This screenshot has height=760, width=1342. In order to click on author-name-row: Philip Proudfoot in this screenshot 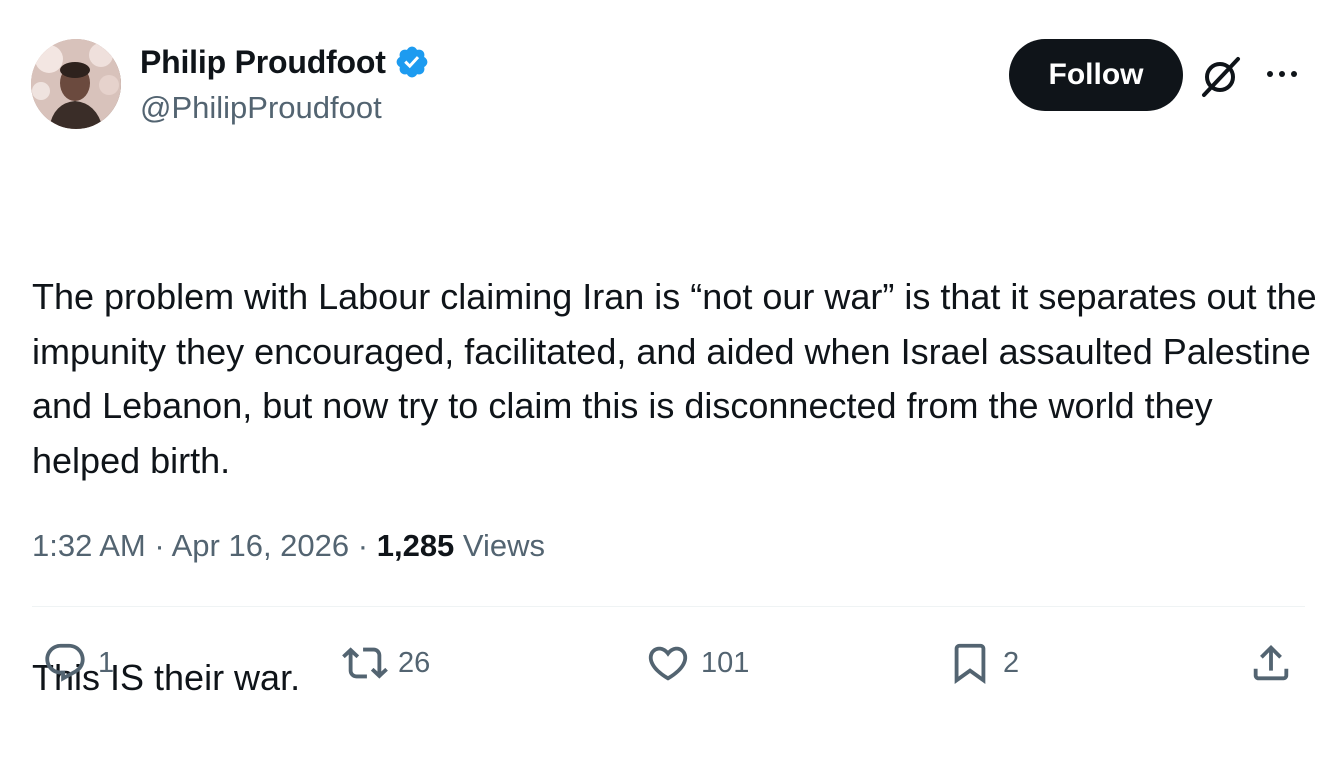, I will do `click(285, 62)`.